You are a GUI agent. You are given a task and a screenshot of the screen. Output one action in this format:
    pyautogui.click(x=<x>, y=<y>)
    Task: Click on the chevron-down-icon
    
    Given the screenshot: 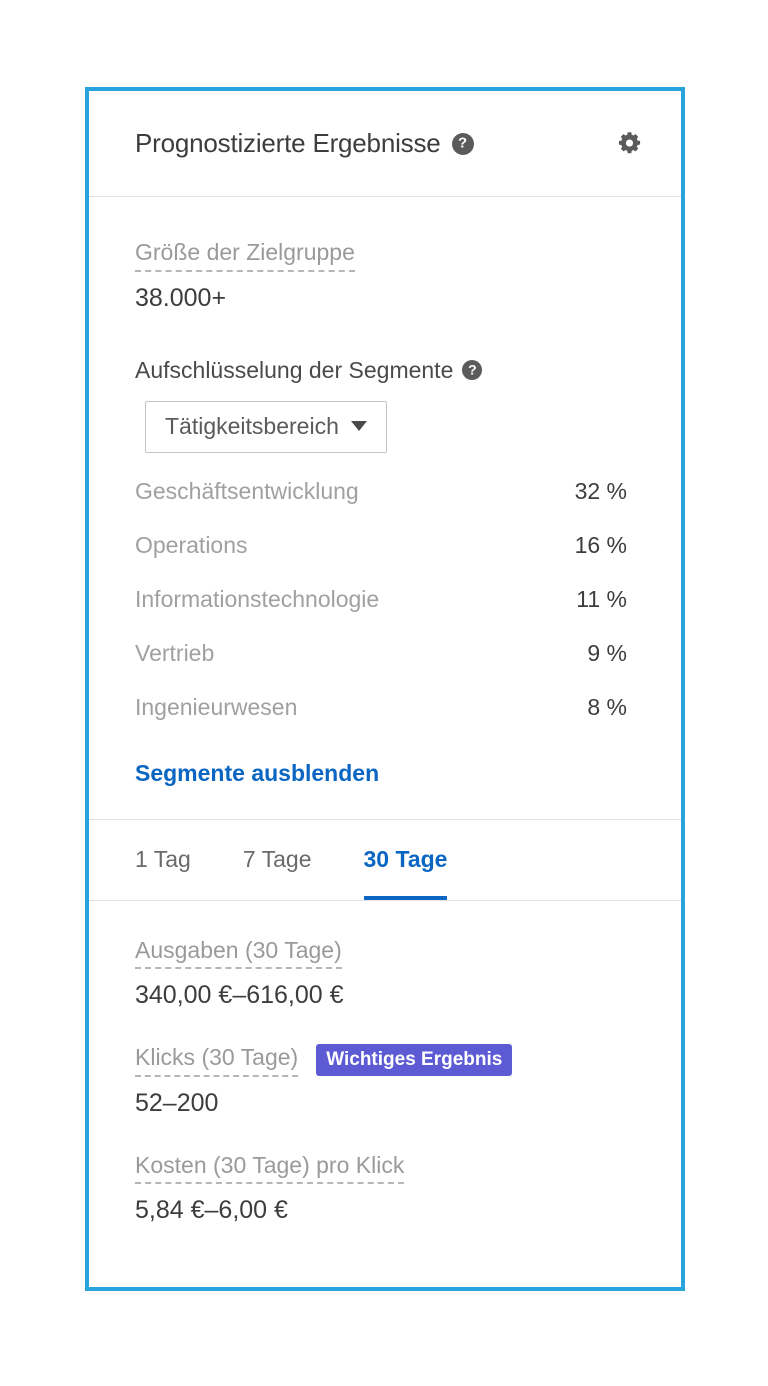 What is the action you would take?
    pyautogui.click(x=358, y=426)
    